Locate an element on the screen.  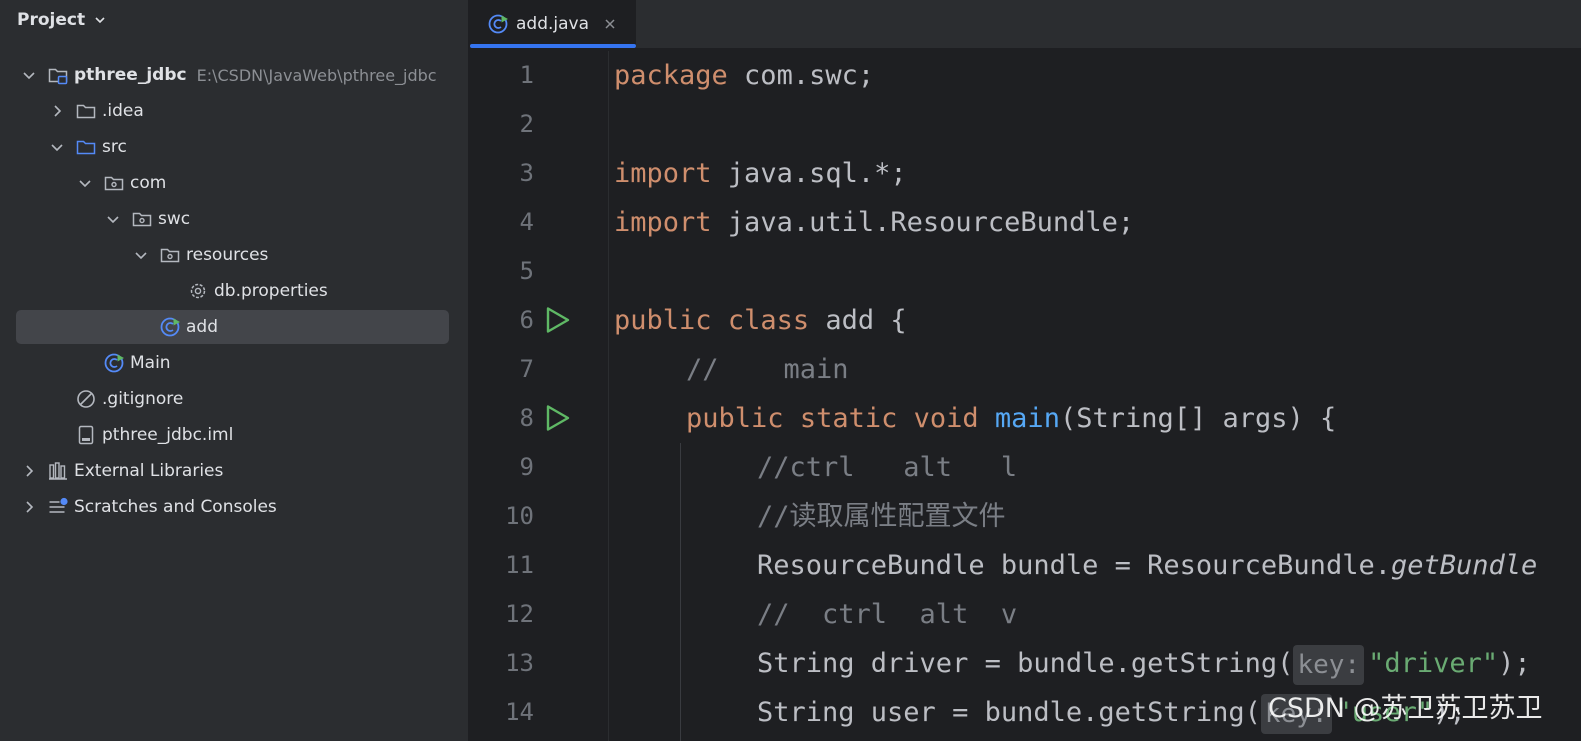
code-line-8: public static void main(String[] args) { is located at coordinates (1011, 418).